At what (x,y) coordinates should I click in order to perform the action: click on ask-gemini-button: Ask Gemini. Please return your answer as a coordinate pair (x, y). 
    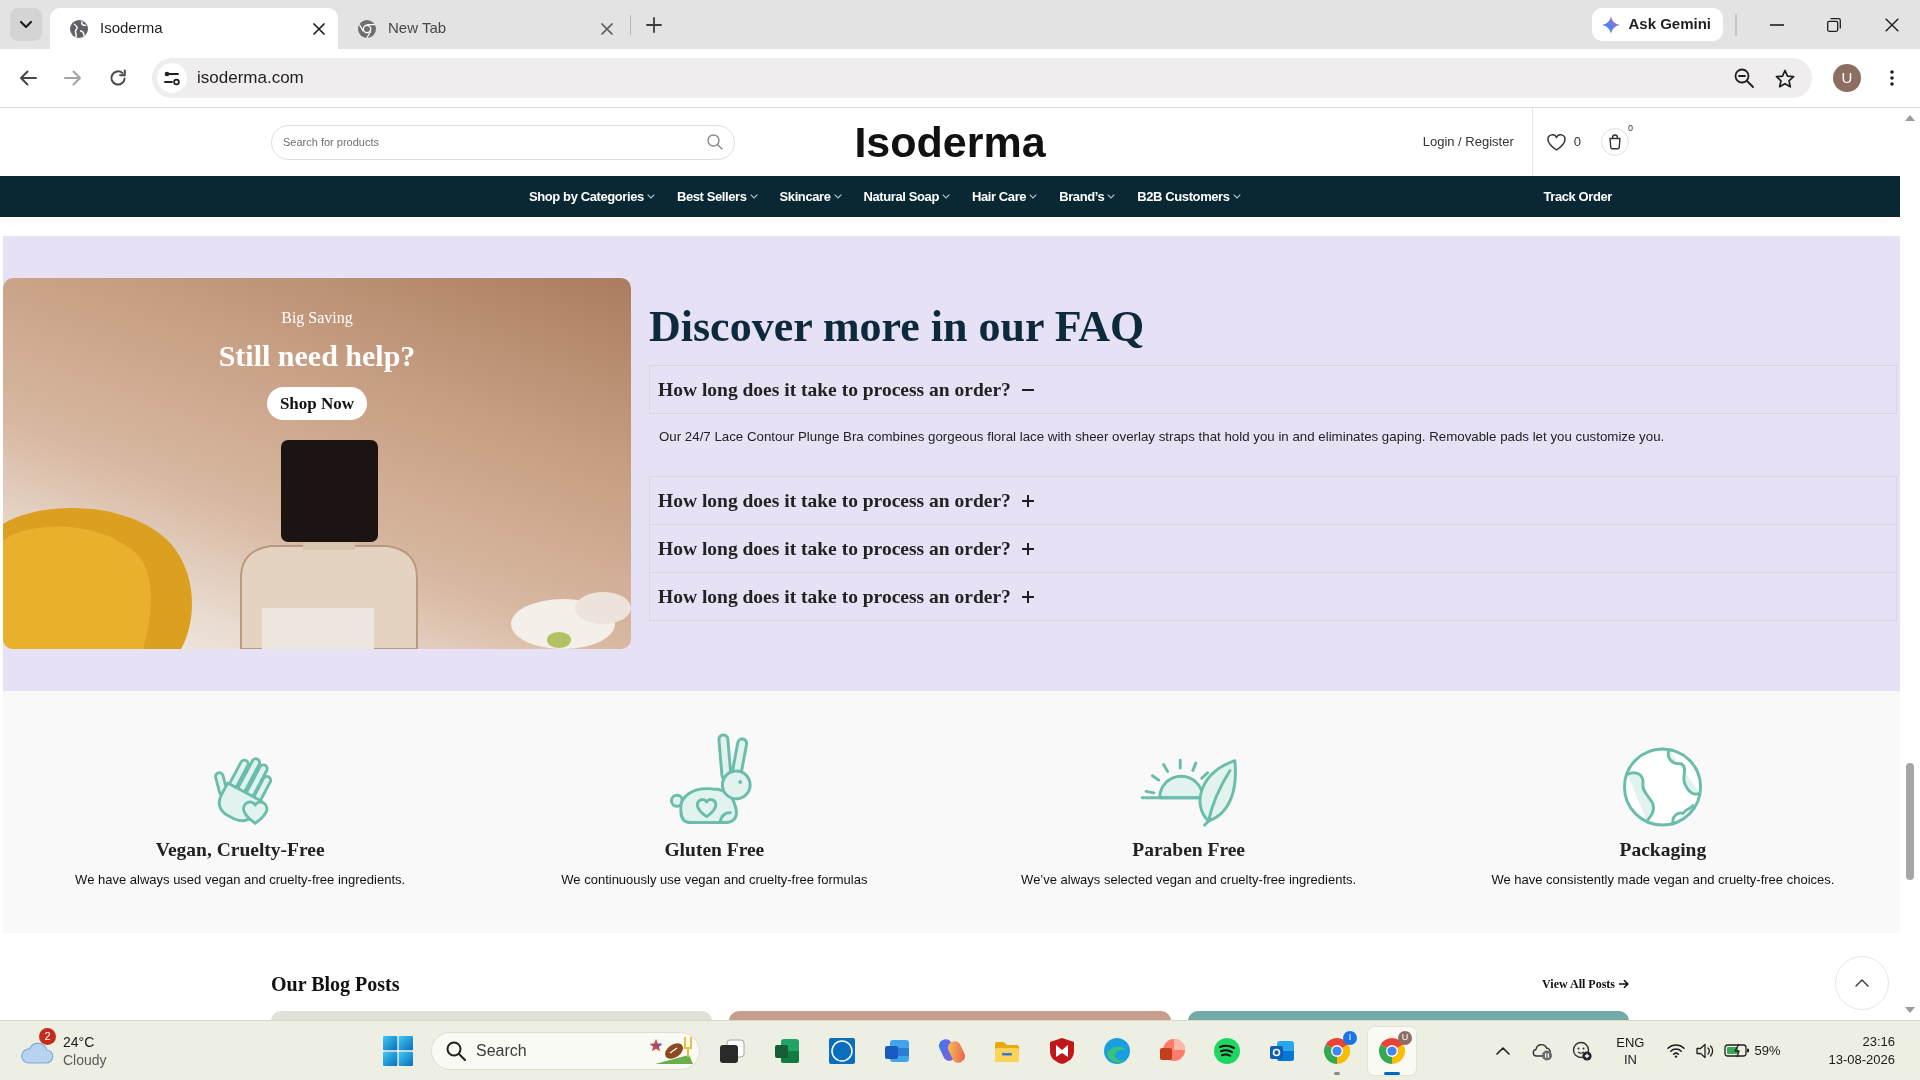
    Looking at the image, I should click on (1657, 24).